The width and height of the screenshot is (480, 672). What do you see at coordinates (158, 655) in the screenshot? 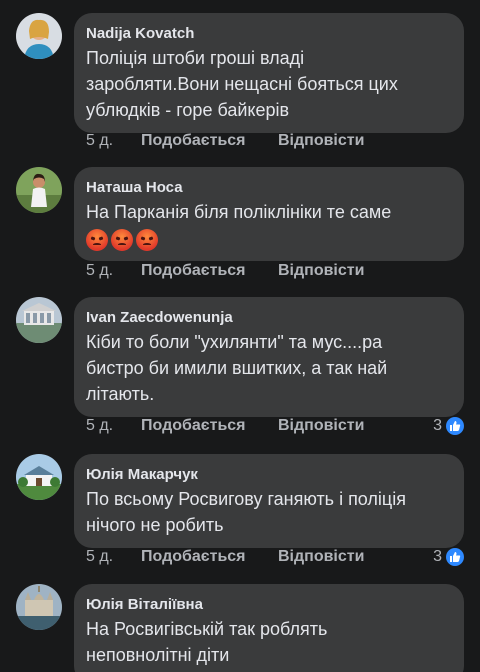
I see `comment-text-line: неповнолітні діти` at bounding box center [158, 655].